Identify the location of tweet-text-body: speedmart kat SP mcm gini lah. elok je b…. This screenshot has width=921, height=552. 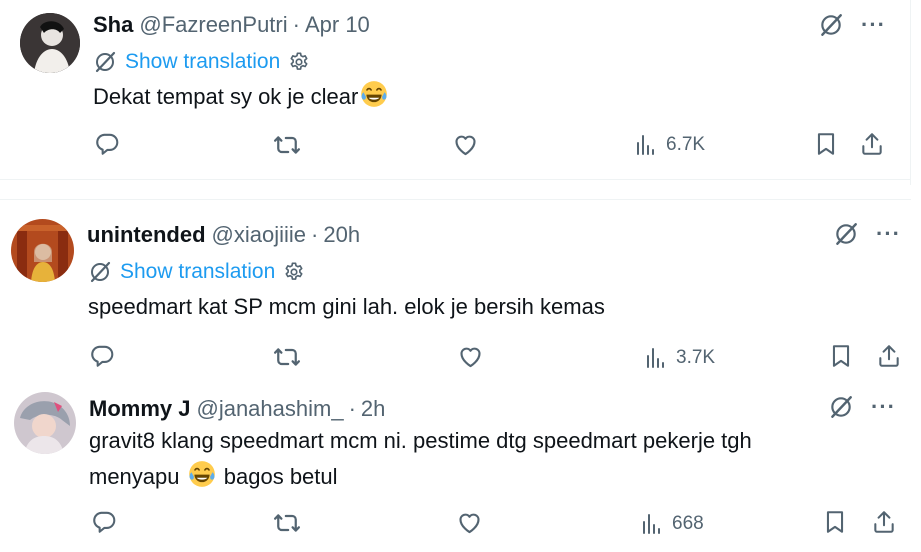
(346, 306).